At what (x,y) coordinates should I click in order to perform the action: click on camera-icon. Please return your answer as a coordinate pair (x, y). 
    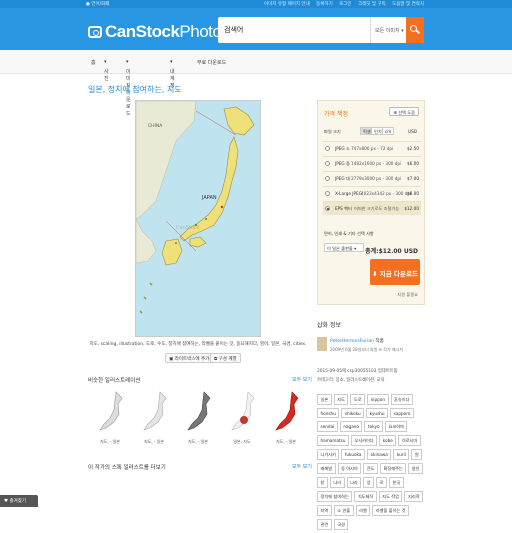
    Looking at the image, I should click on (95, 32).